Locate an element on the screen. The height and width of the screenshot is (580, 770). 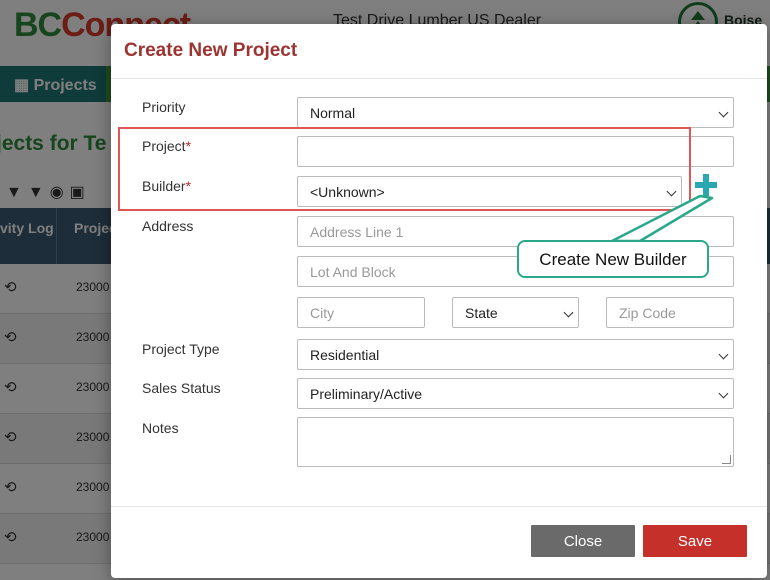
create-new-builder-callout: Create New Builder is located at coordinates (613, 259).